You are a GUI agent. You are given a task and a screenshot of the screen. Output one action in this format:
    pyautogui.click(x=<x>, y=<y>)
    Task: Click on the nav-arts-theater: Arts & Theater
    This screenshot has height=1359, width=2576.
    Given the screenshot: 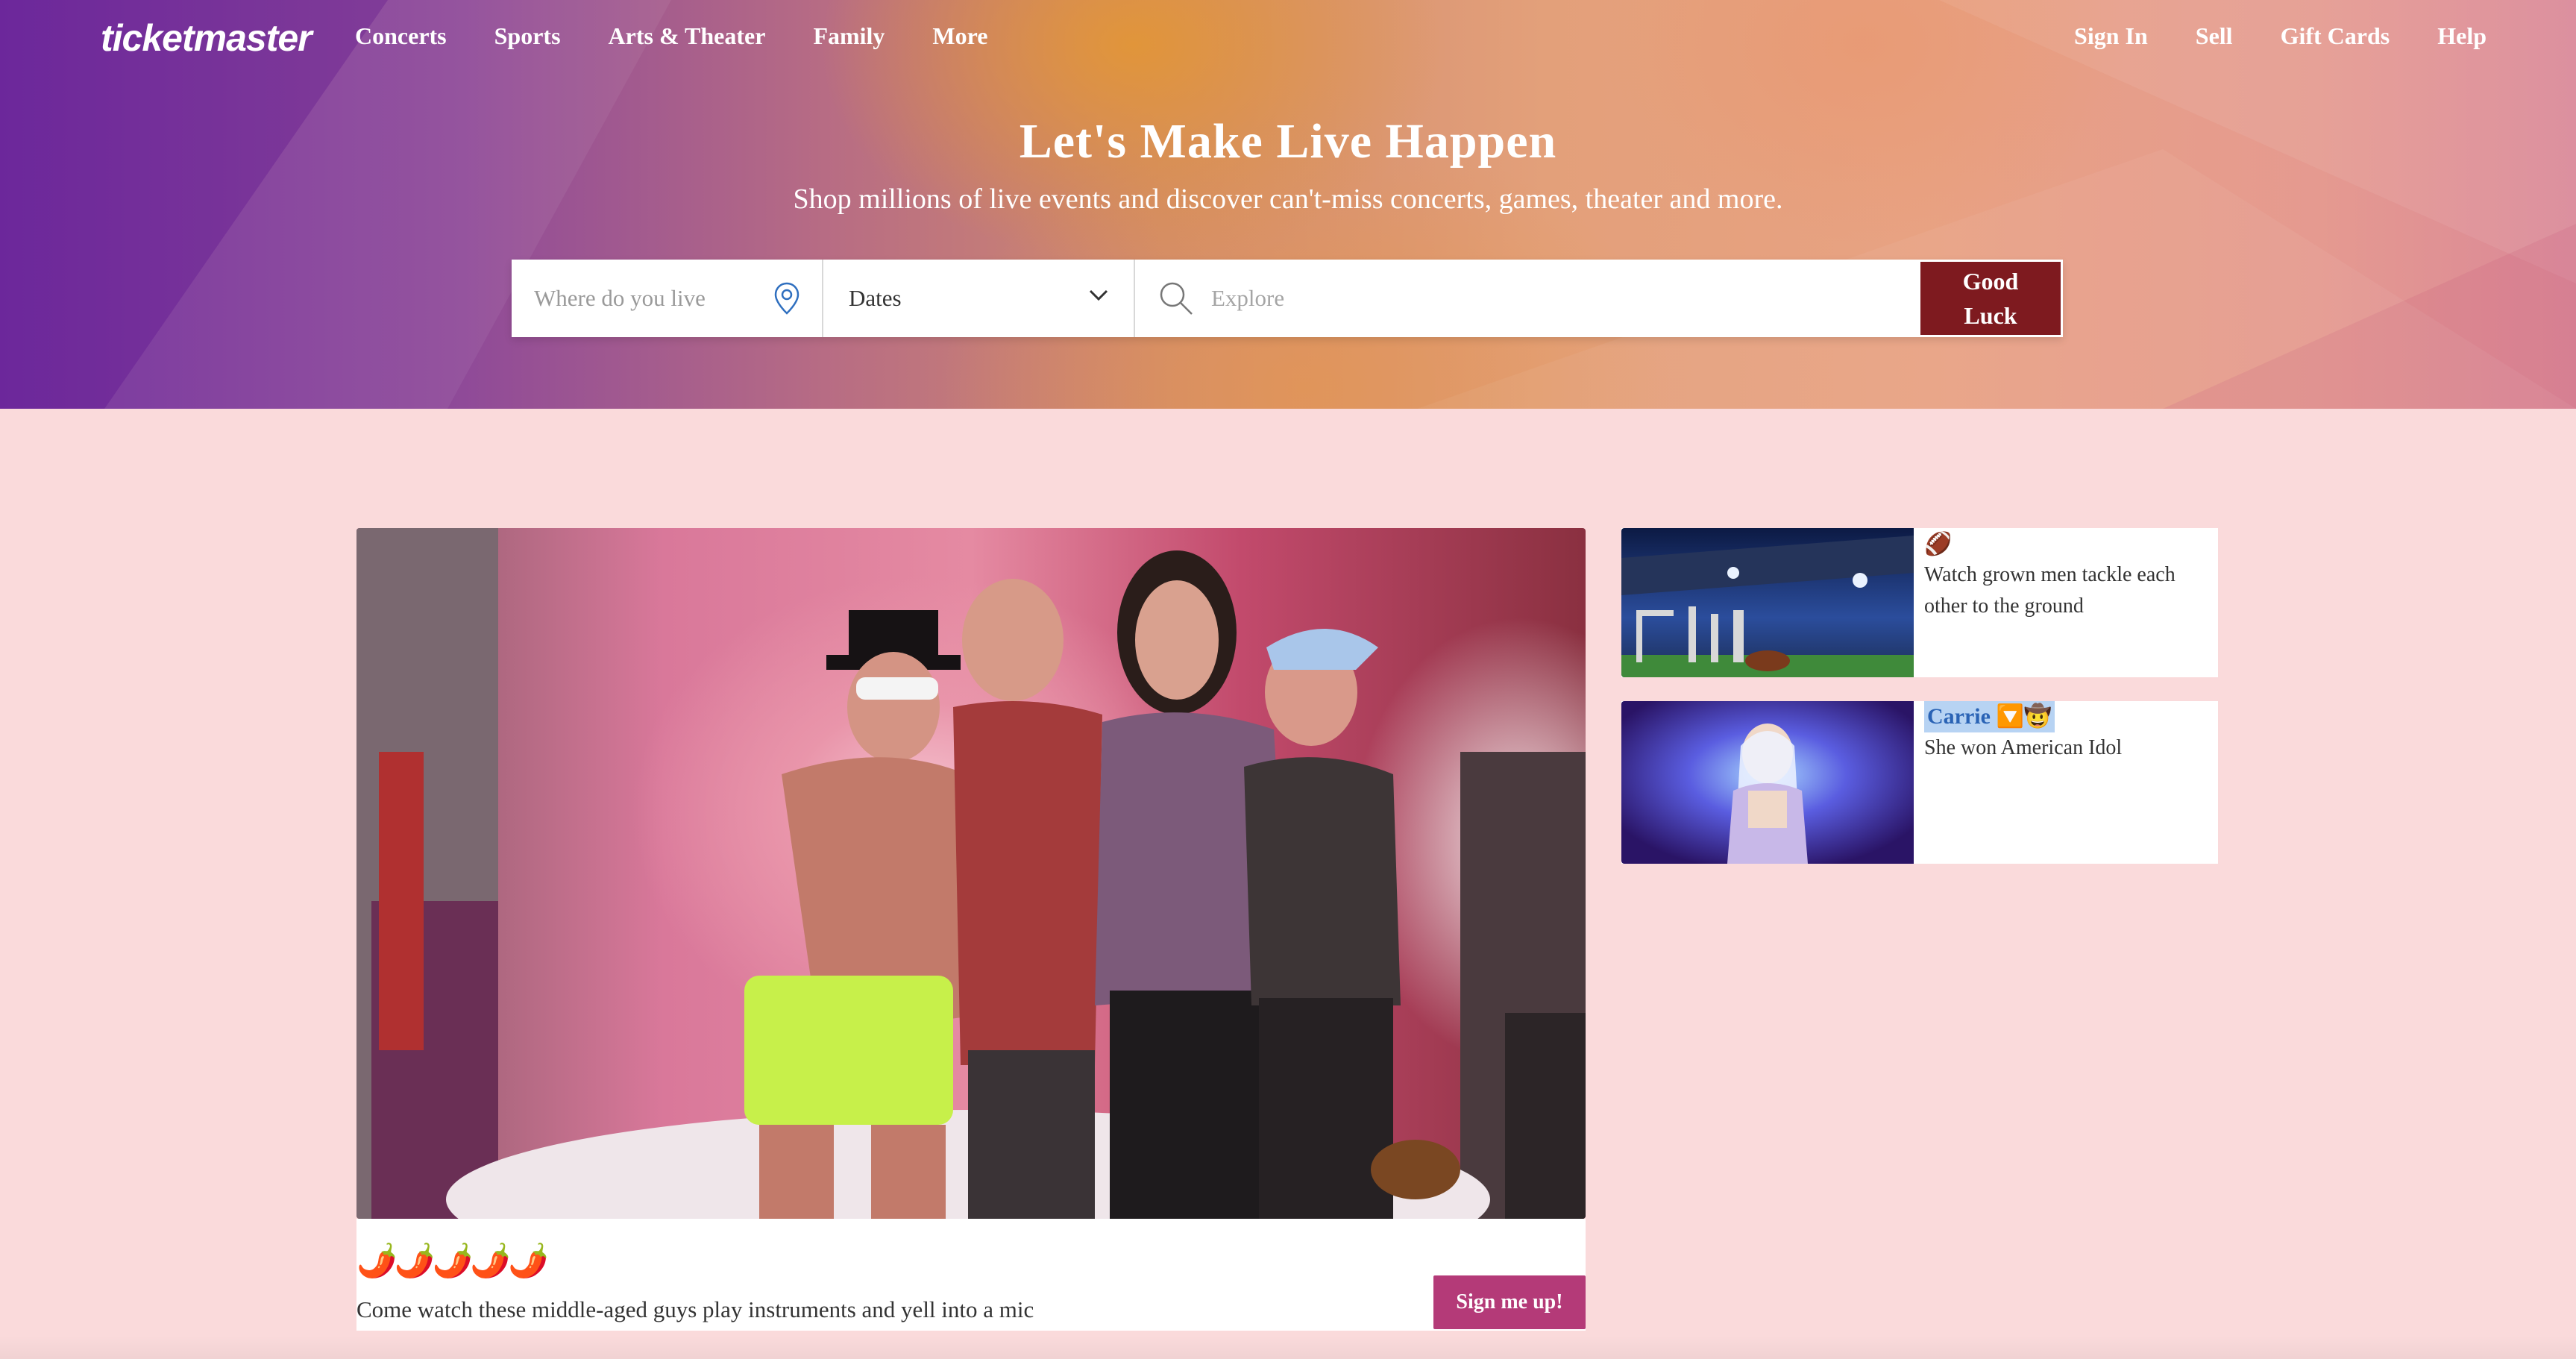 What is the action you would take?
    pyautogui.click(x=688, y=36)
    